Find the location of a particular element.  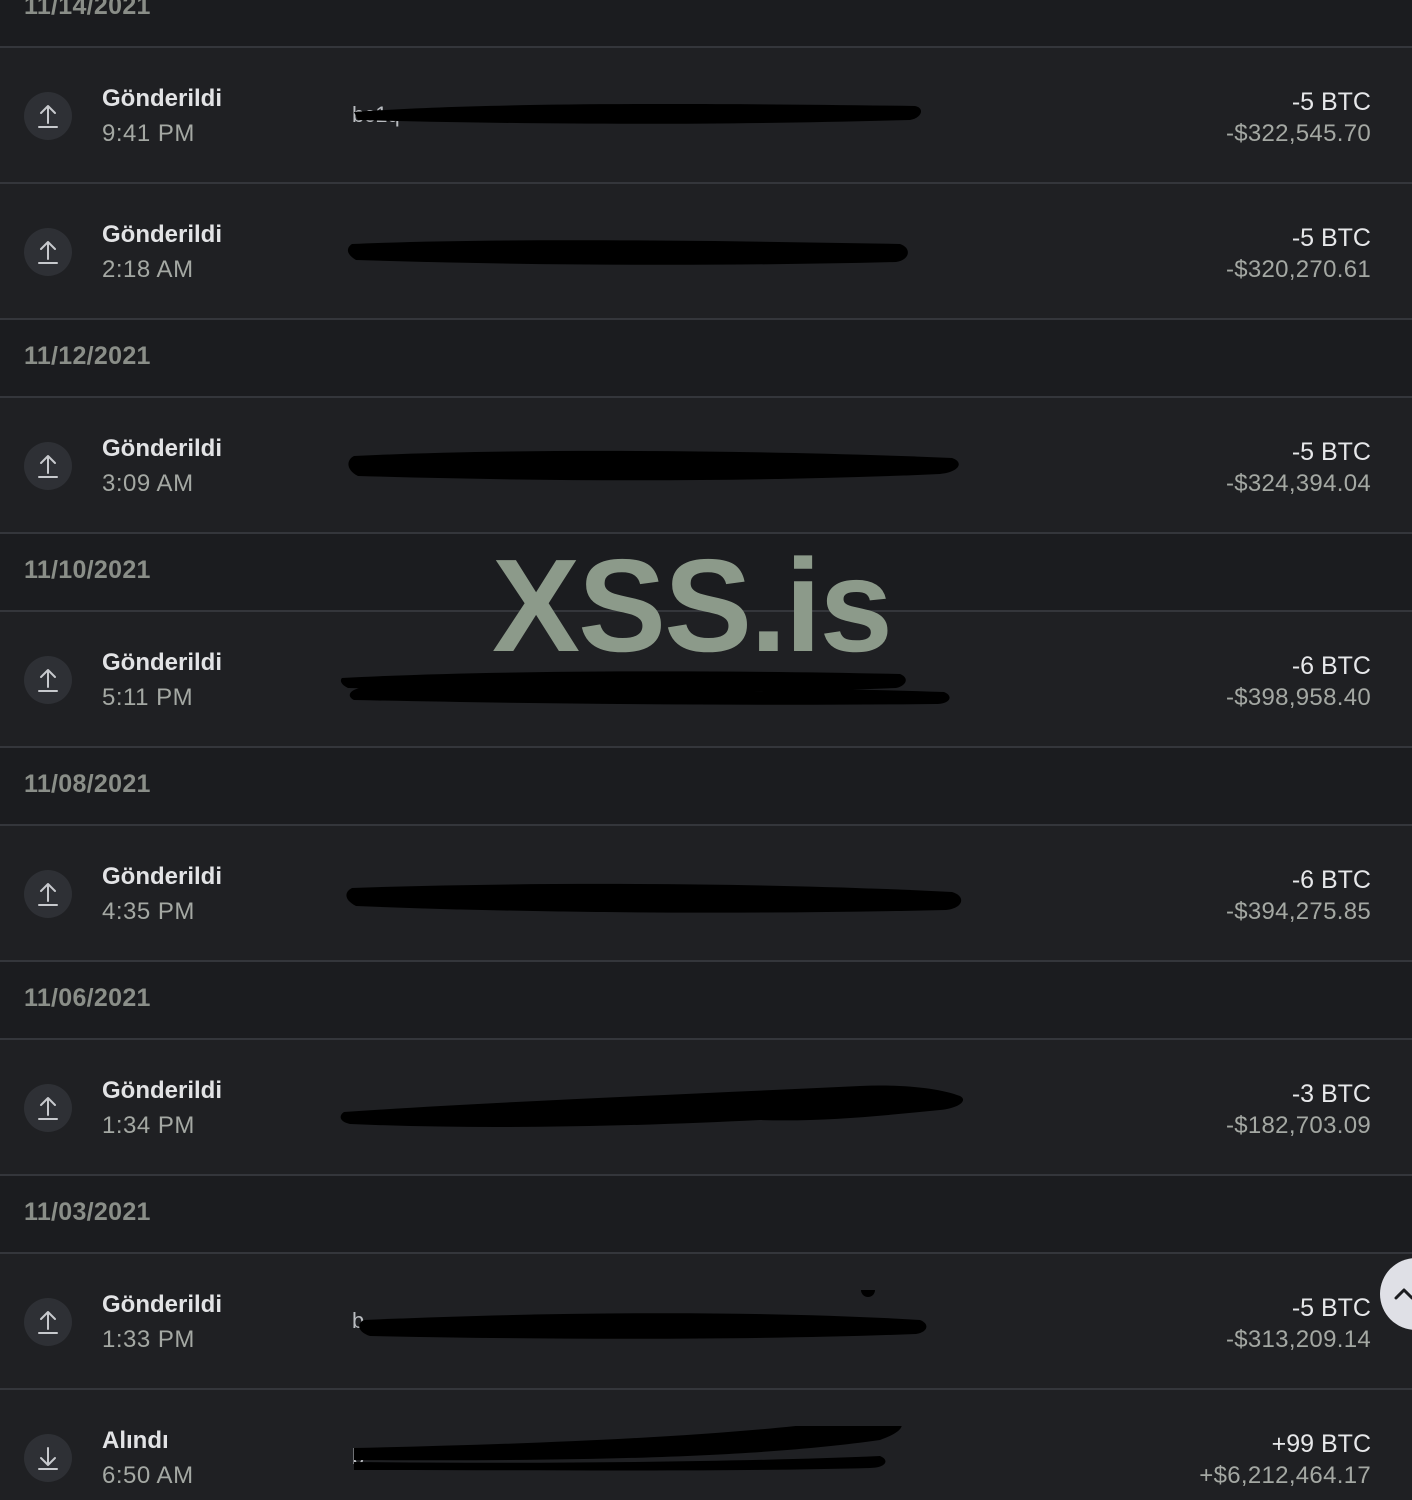

date-header: 11/08/2021 is located at coordinates (706, 787).